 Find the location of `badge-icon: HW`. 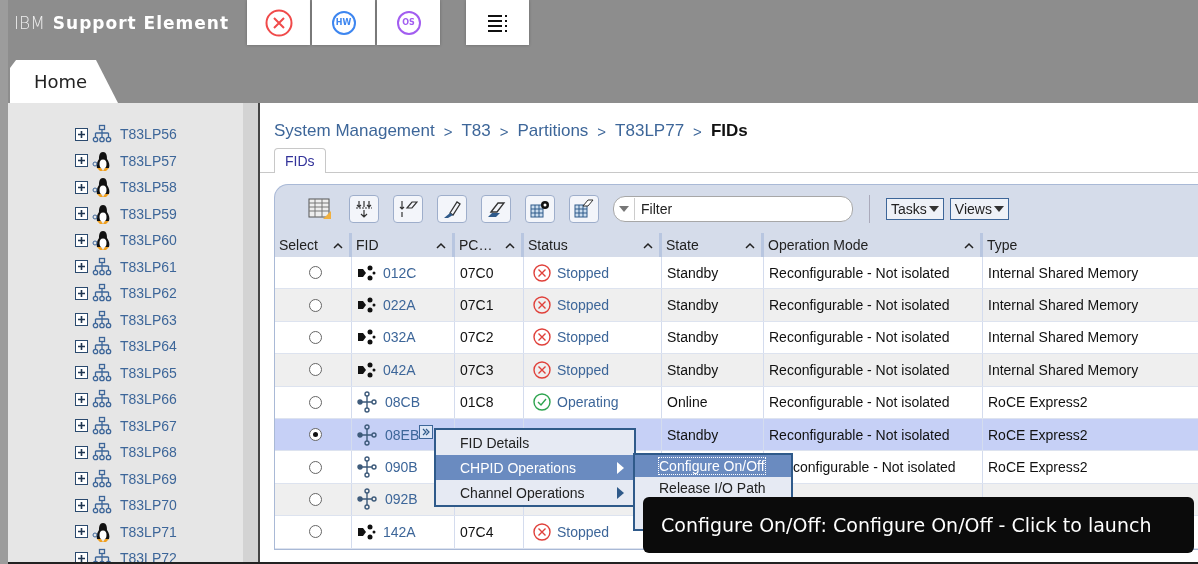

badge-icon: HW is located at coordinates (343, 22).